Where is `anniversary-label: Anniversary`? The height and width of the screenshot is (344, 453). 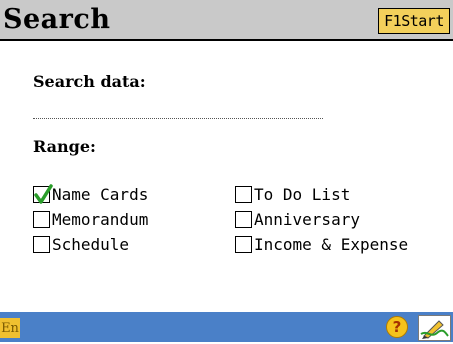 anniversary-label: Anniversary is located at coordinates (307, 219).